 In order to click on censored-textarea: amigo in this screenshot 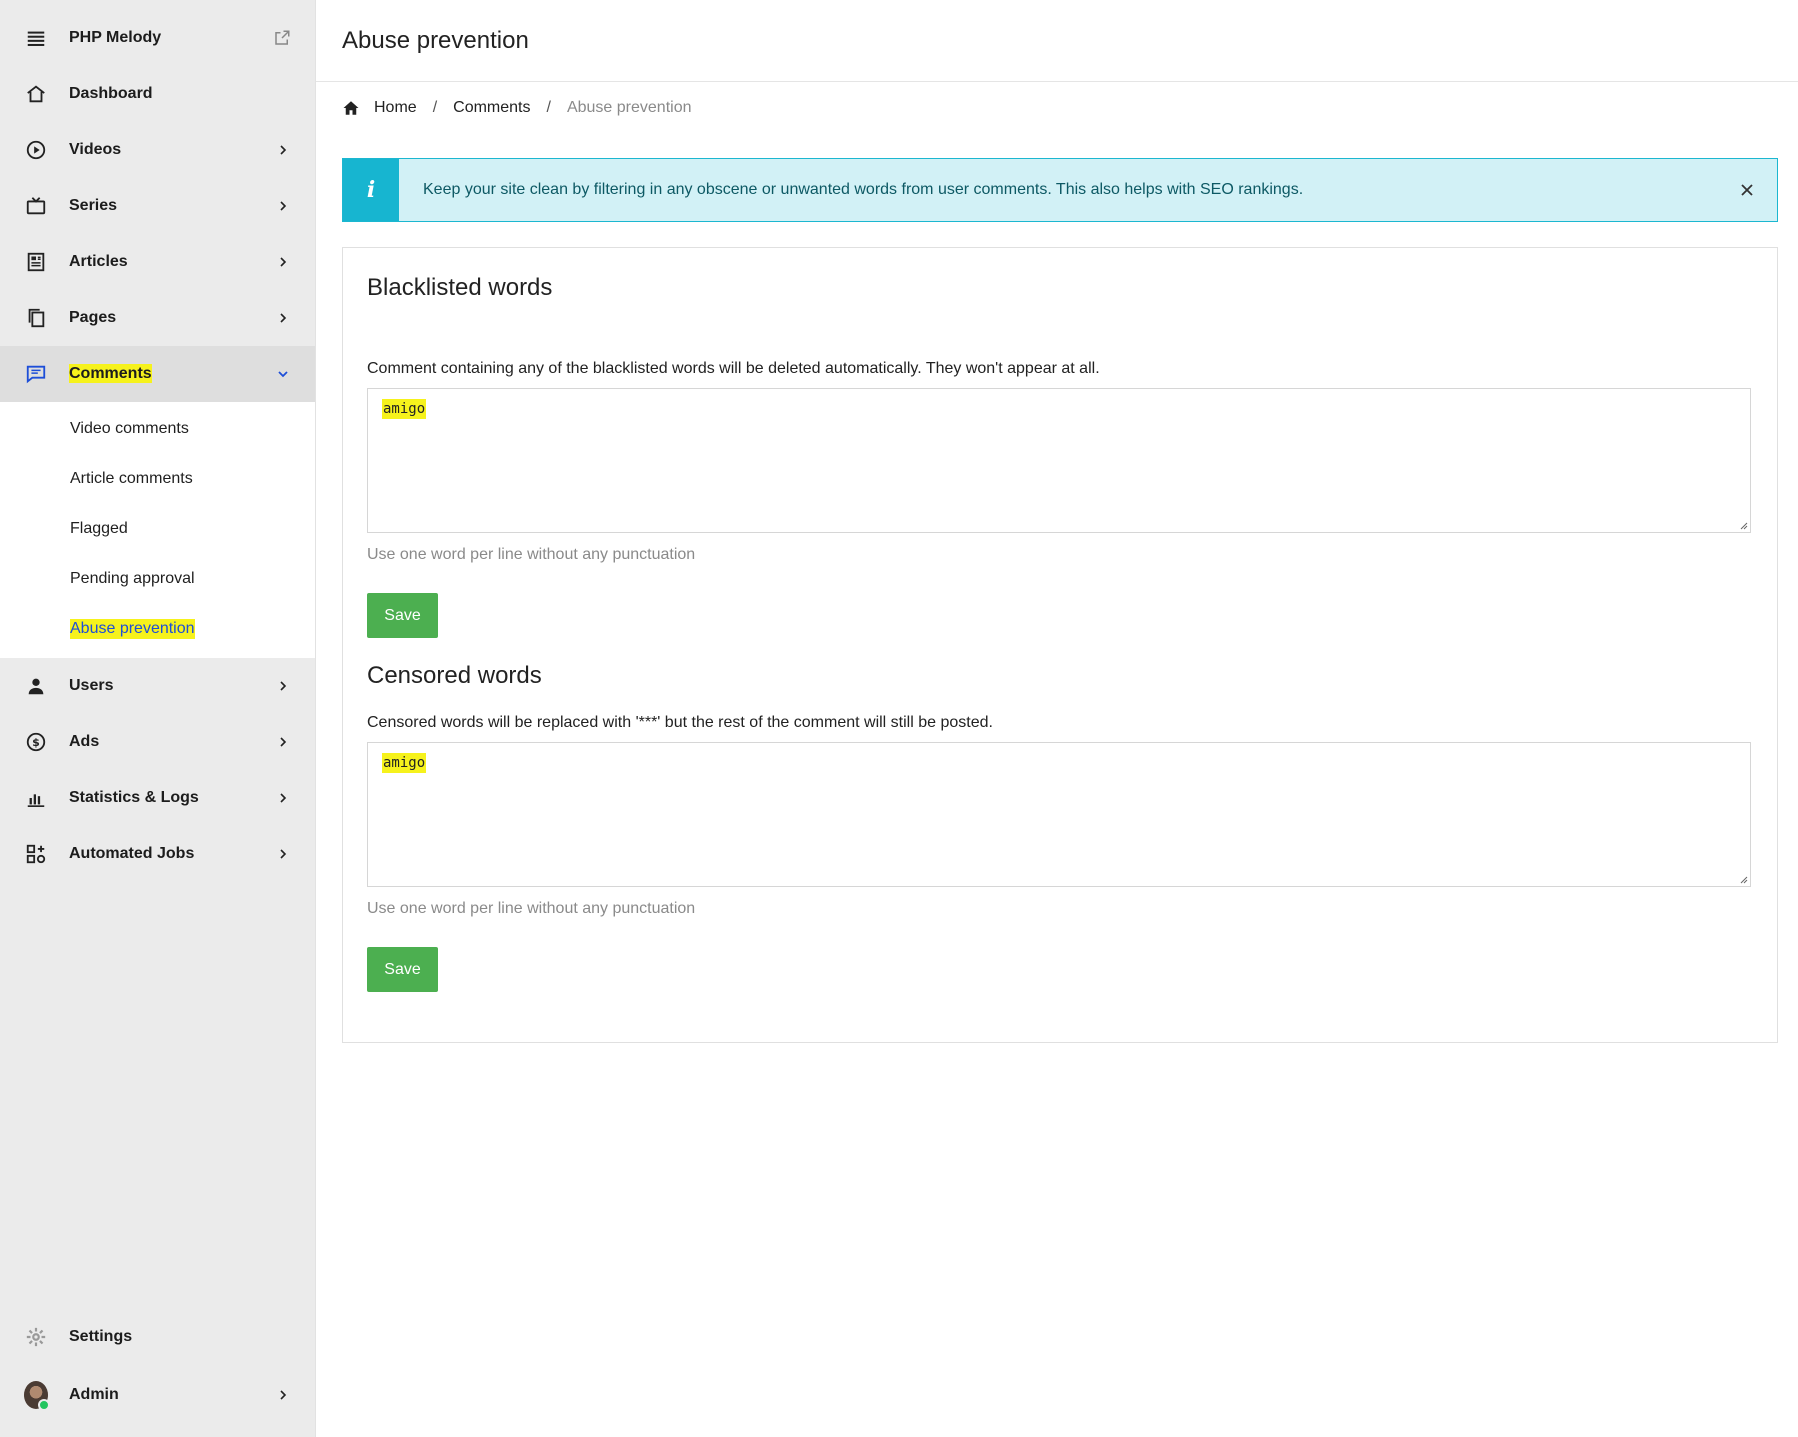, I will do `click(1059, 814)`.